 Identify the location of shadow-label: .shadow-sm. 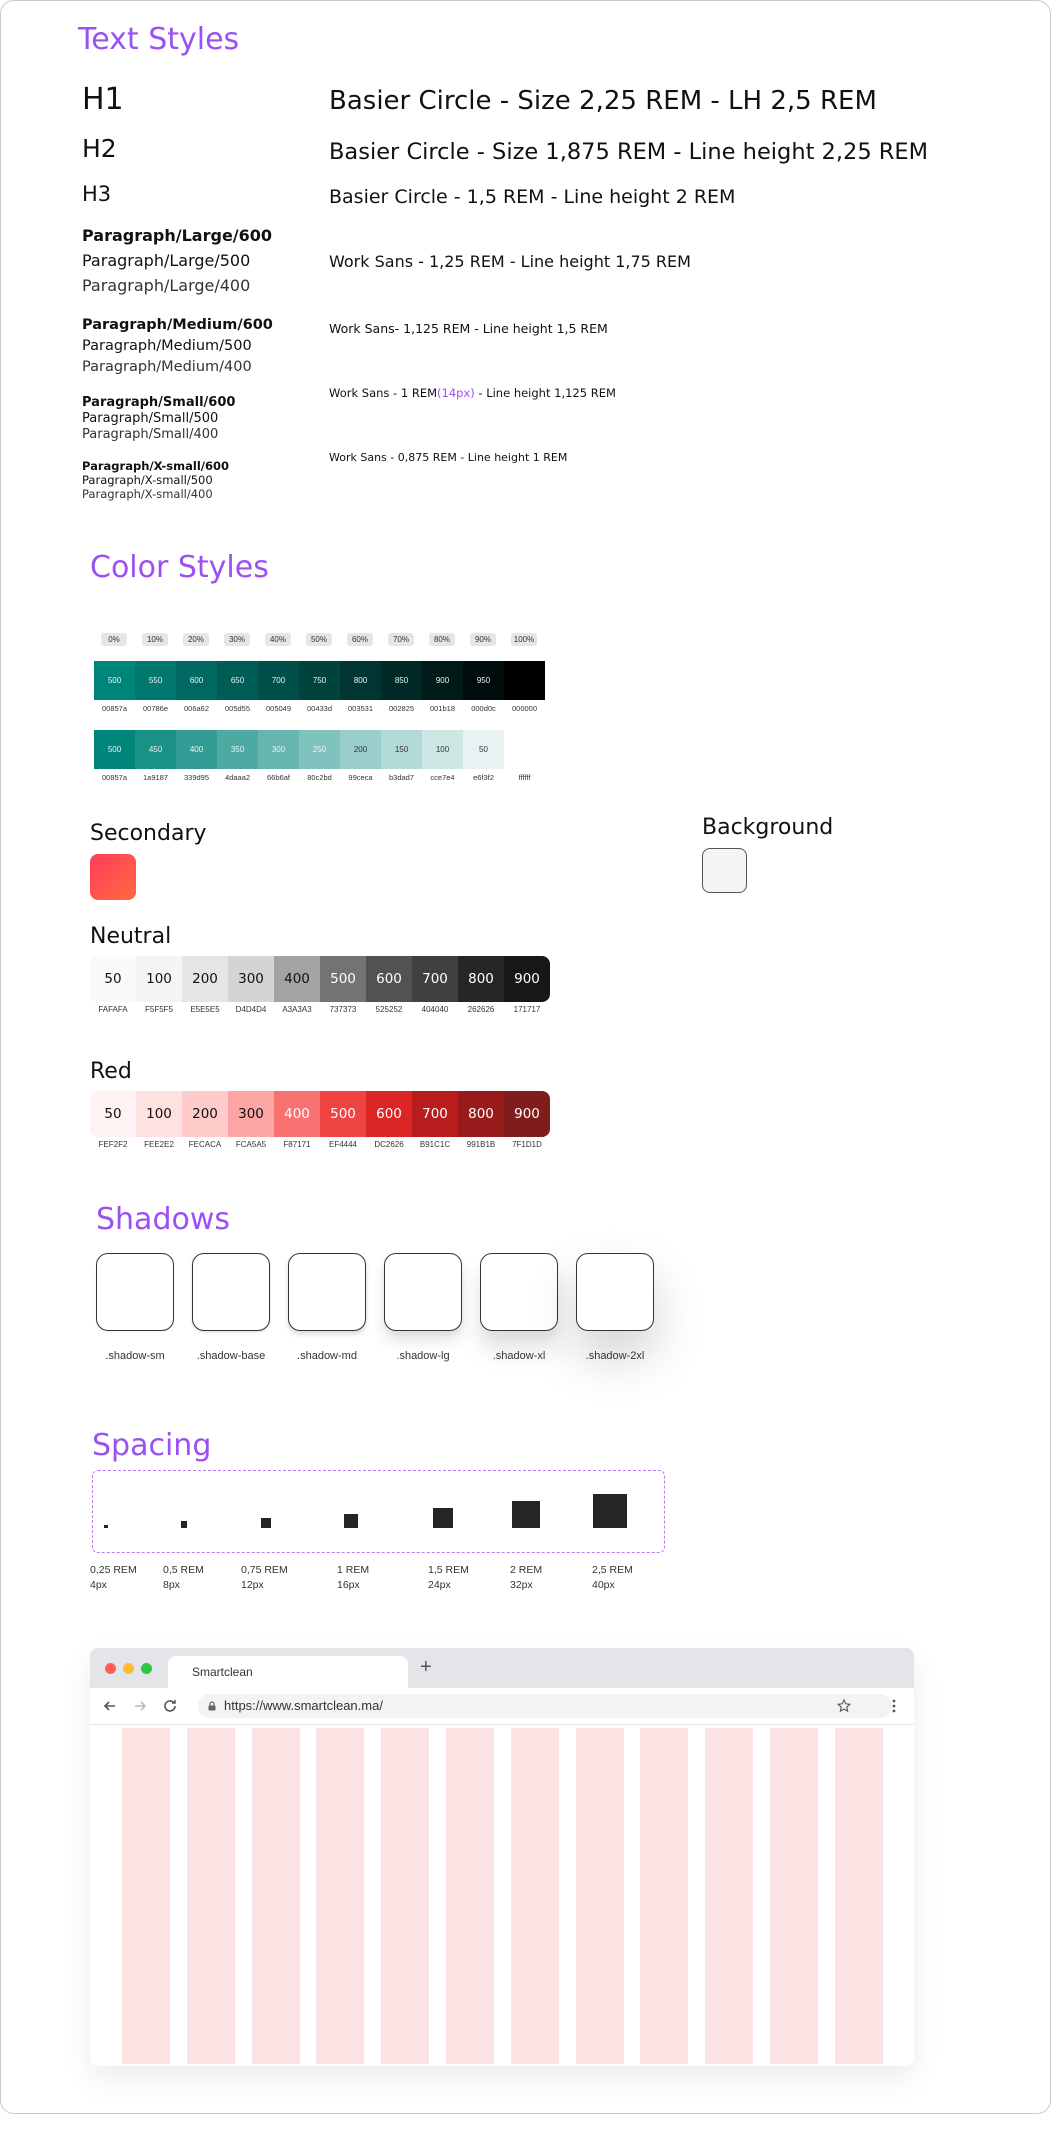
(135, 1356).